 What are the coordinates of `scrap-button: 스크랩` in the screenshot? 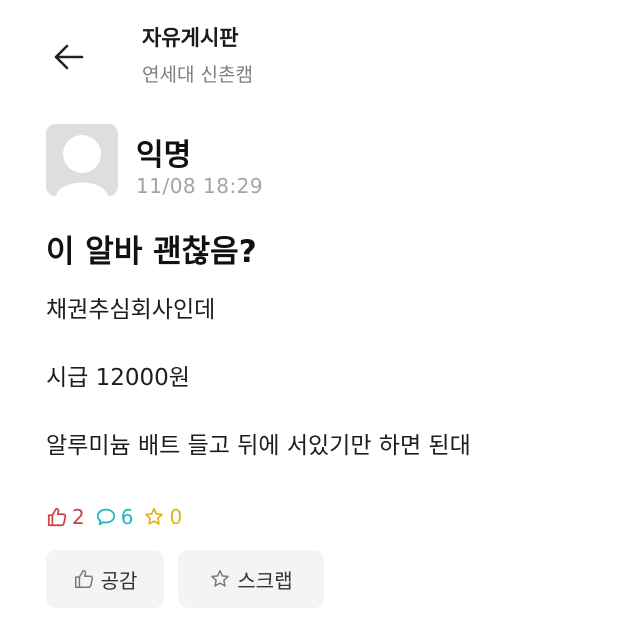 It's located at (251, 579).